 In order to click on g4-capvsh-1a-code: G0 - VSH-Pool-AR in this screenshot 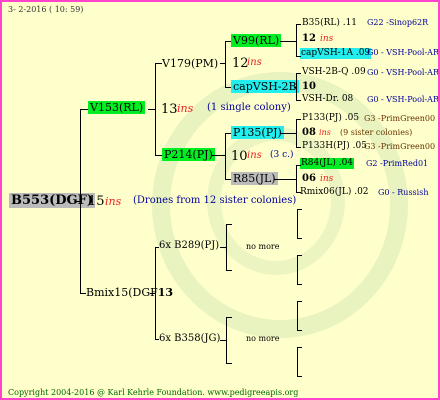, I will do `click(403, 52)`.